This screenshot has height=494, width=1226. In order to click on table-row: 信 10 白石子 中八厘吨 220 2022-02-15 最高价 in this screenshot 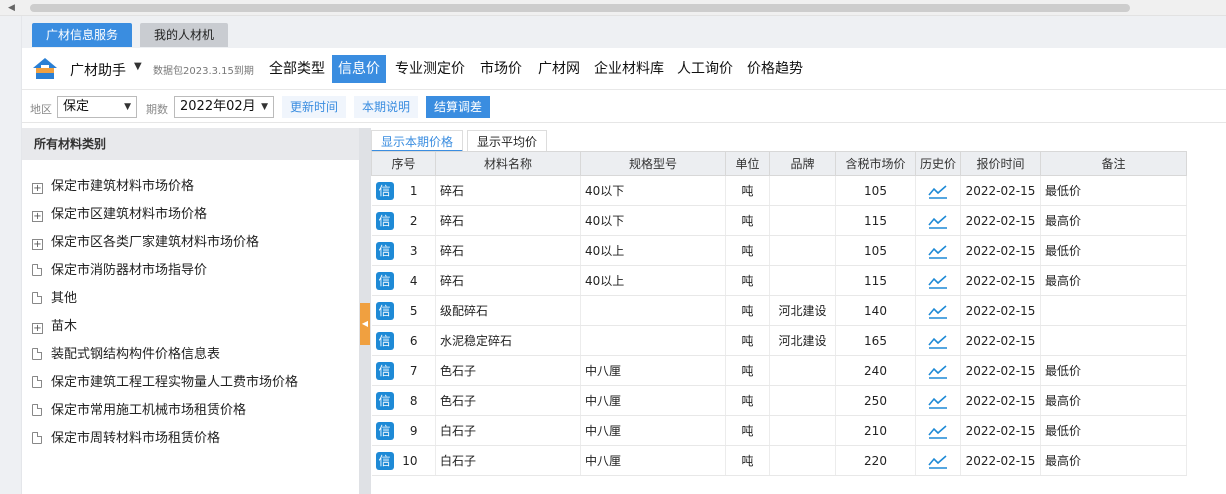, I will do `click(779, 460)`.